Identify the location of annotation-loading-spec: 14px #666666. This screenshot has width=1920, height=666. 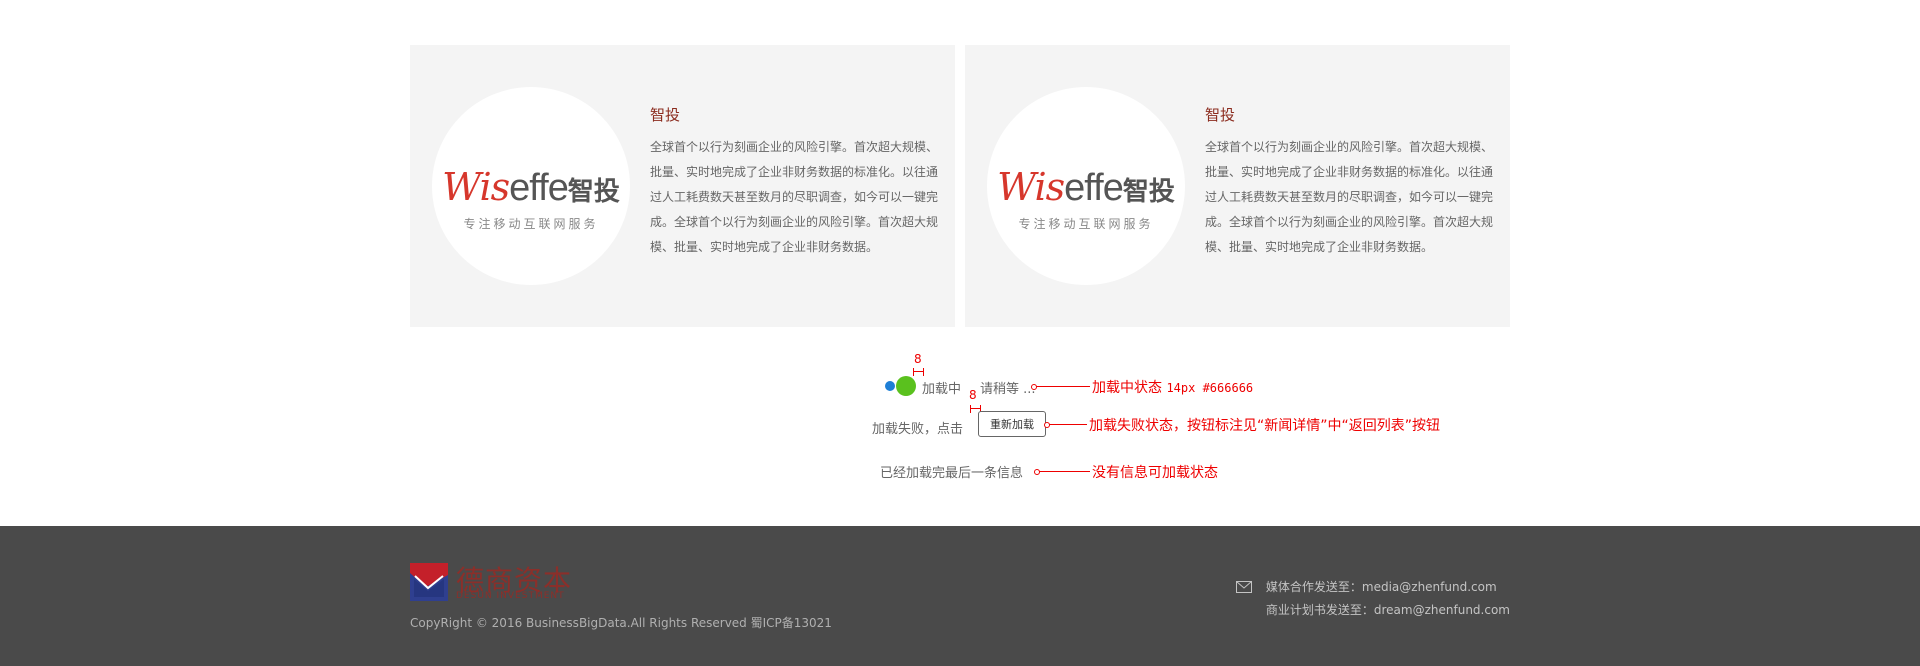
(1210, 388).